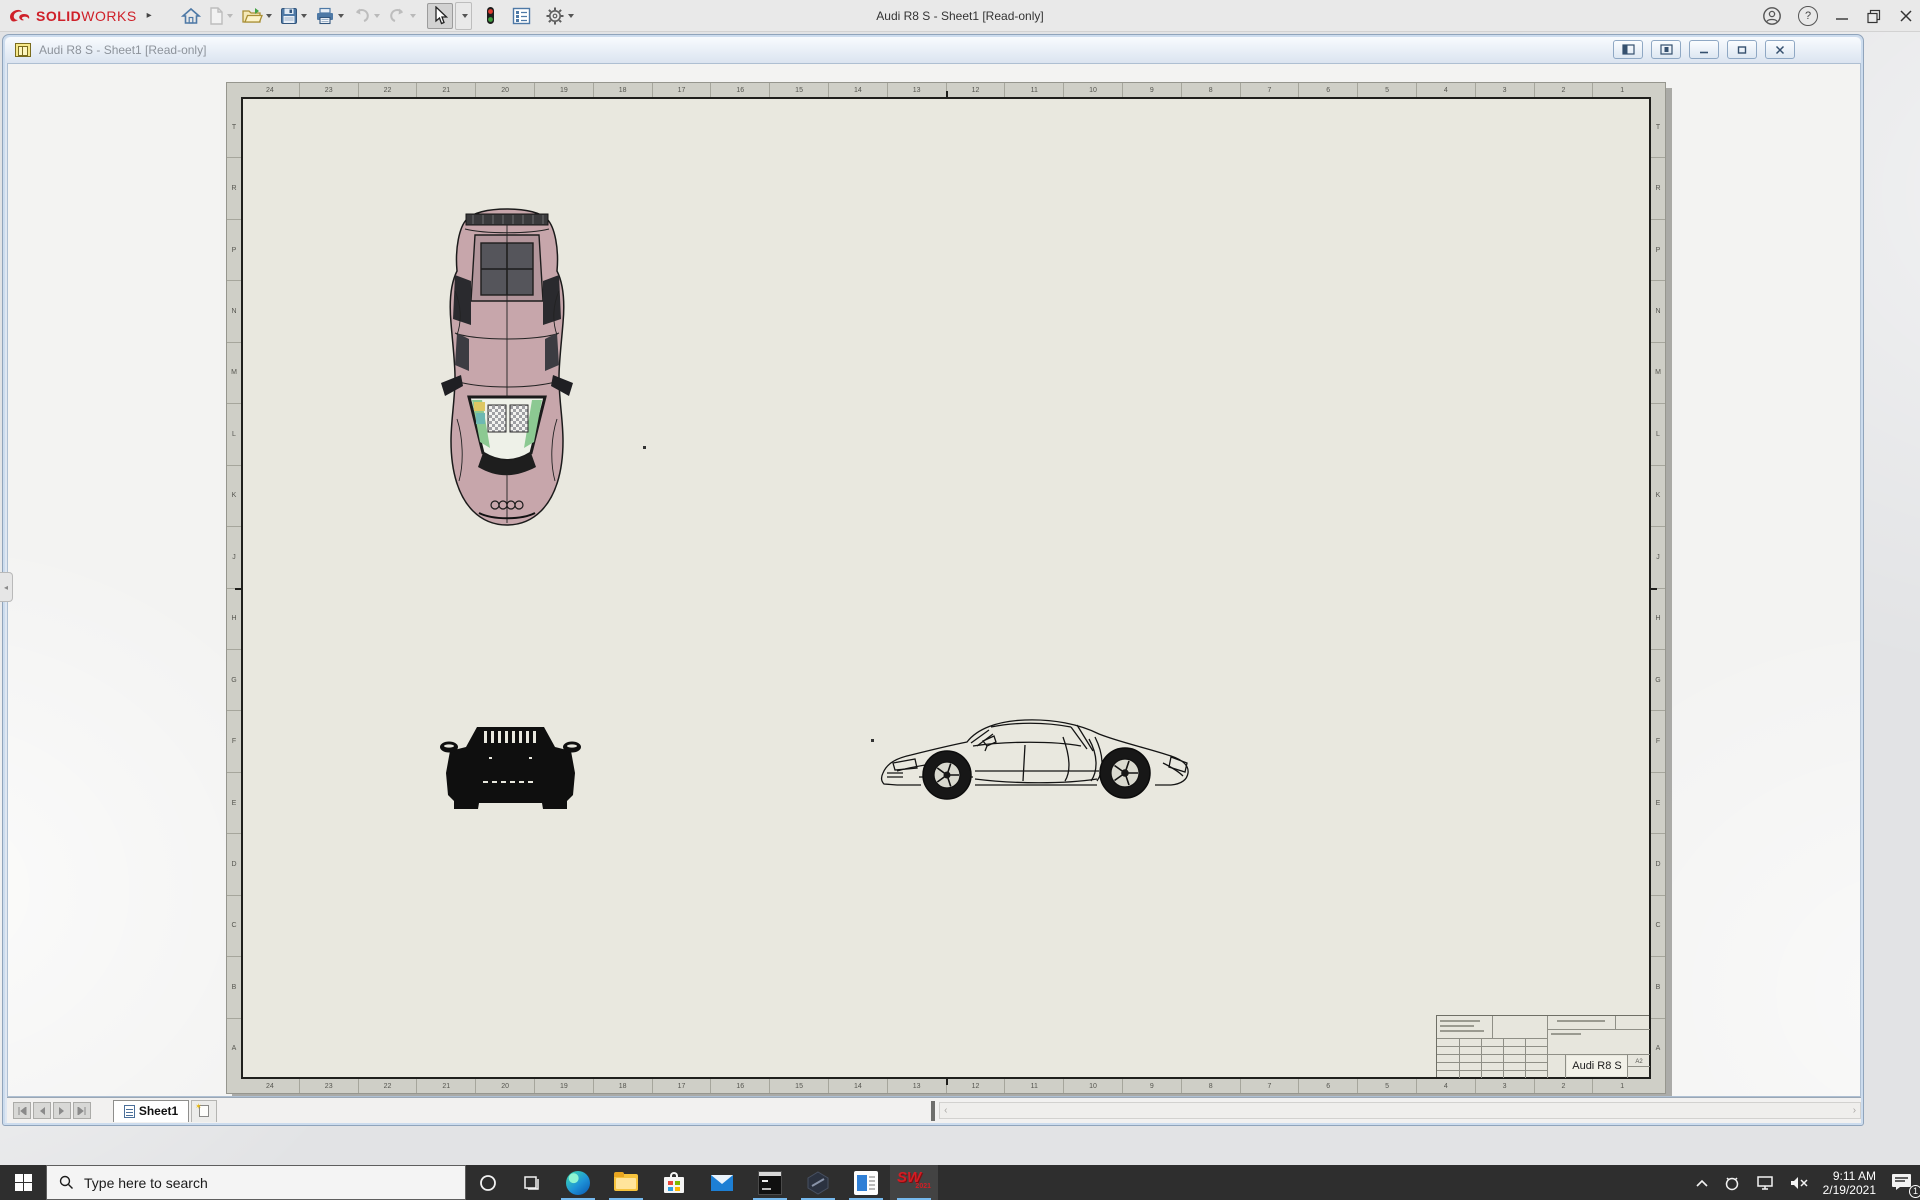 The image size is (1920, 1200). Describe the element at coordinates (1037, 761) in the screenshot. I see `drawing-view-side` at that location.